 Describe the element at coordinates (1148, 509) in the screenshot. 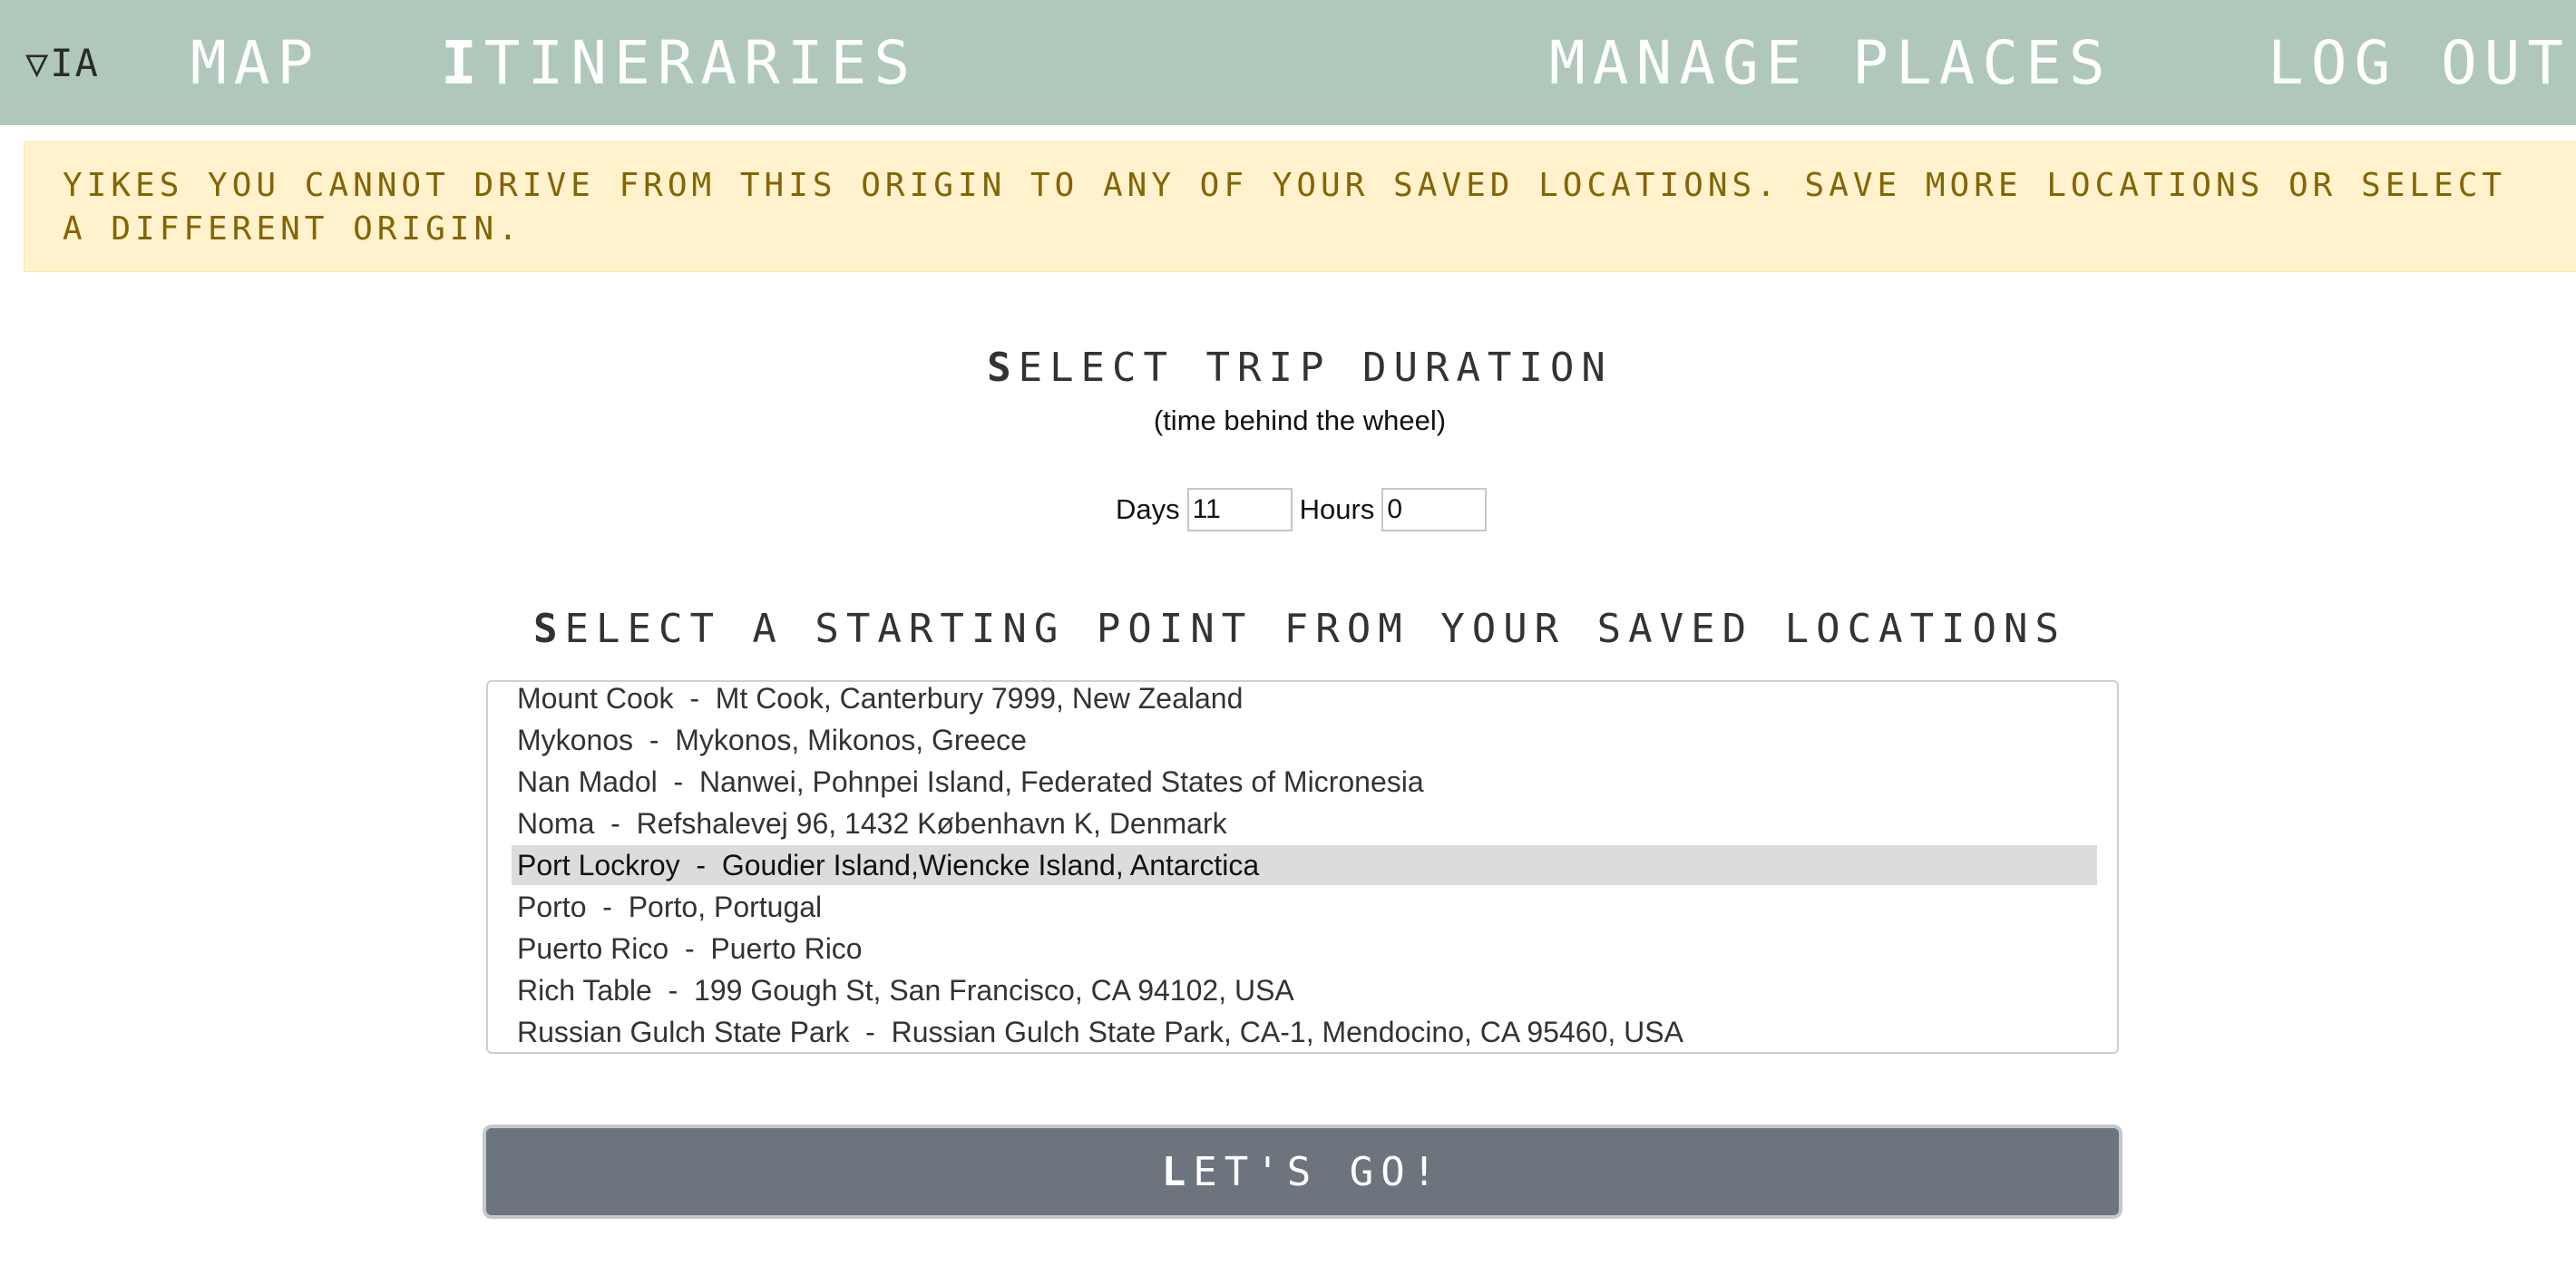

I see `days-label: Days` at that location.